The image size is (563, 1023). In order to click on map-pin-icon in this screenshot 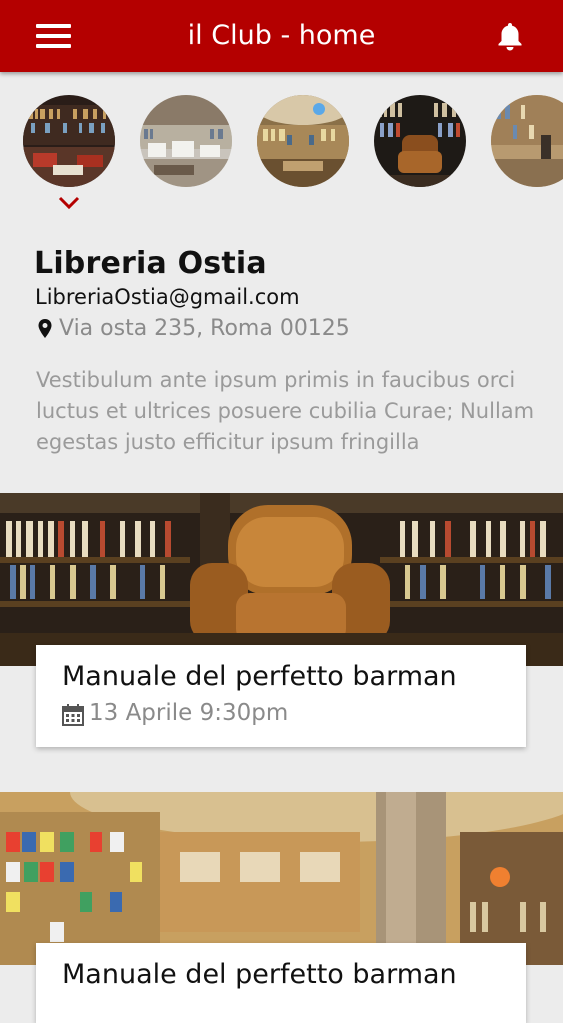, I will do `click(45, 328)`.